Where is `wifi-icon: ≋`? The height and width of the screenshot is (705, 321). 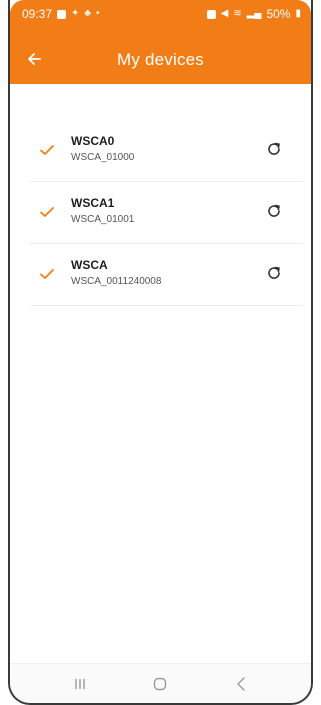 wifi-icon: ≋ is located at coordinates (237, 13).